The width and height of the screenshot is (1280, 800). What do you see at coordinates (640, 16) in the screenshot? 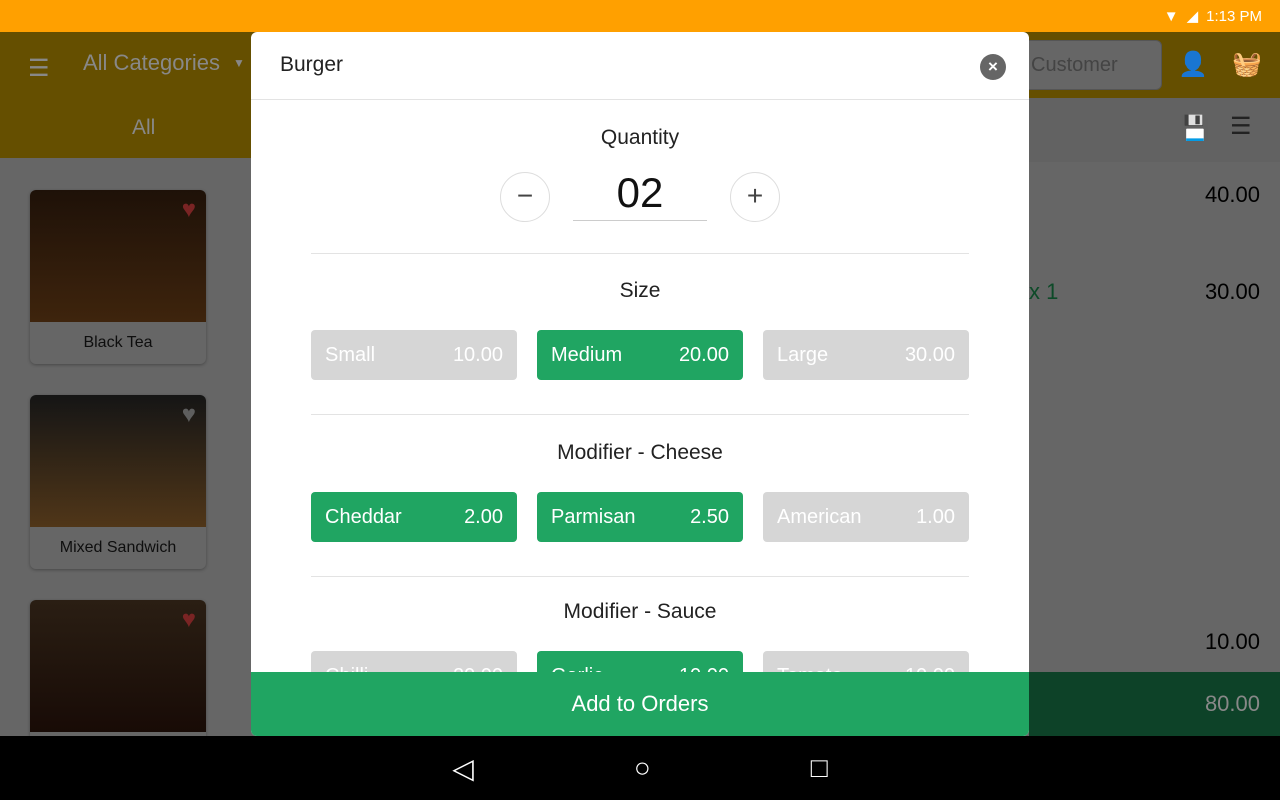
I see `status-bar: ▼ ◢ 1:13 PM` at bounding box center [640, 16].